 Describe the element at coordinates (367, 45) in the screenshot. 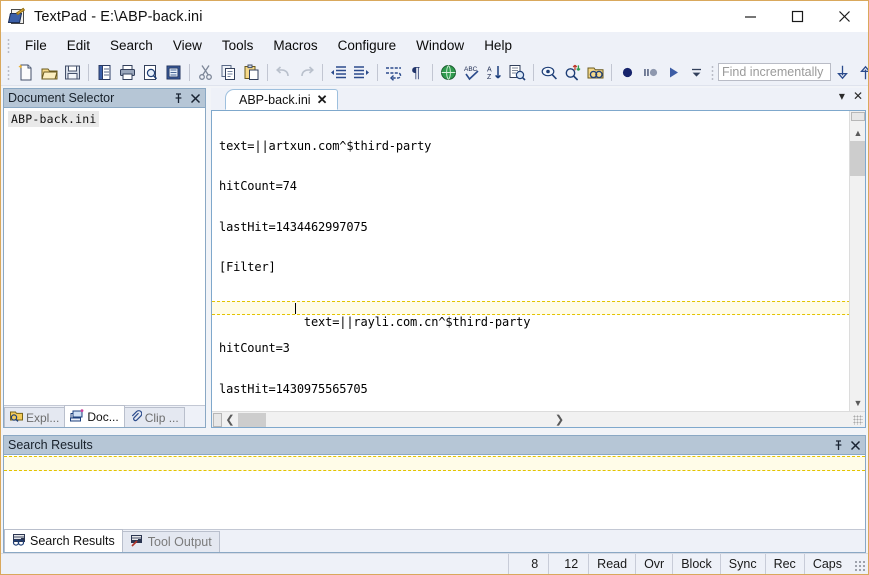

I see `menu-configure: Configure` at that location.